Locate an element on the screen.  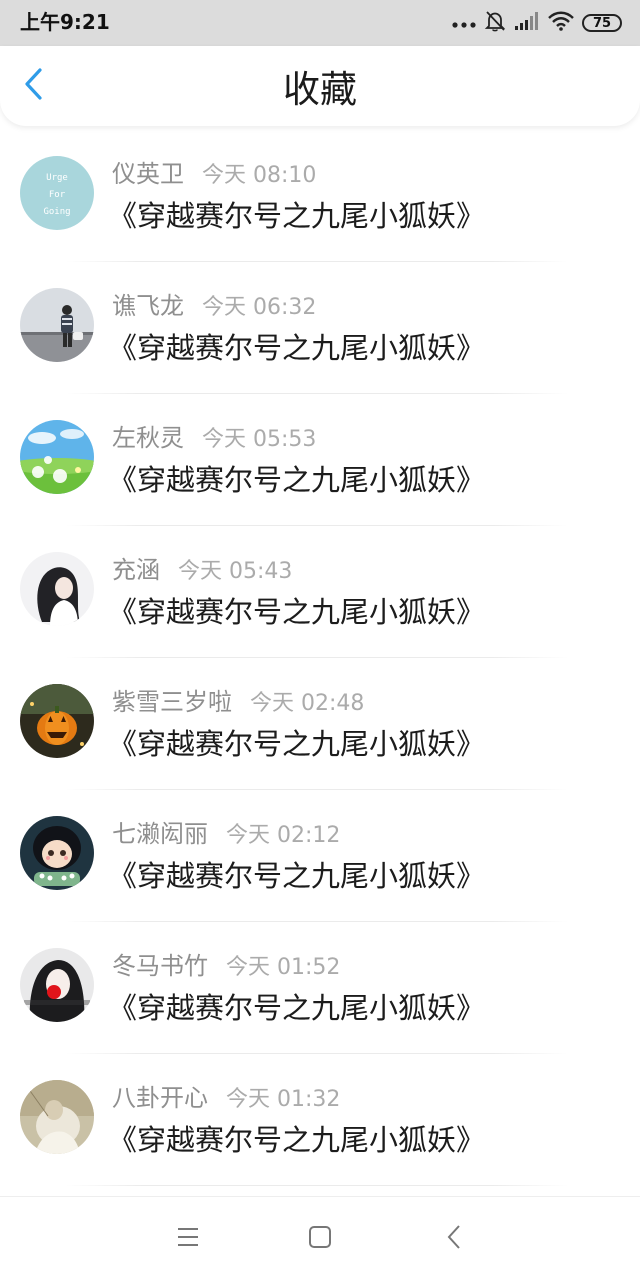
battery-icon: 75 is located at coordinates (602, 23).